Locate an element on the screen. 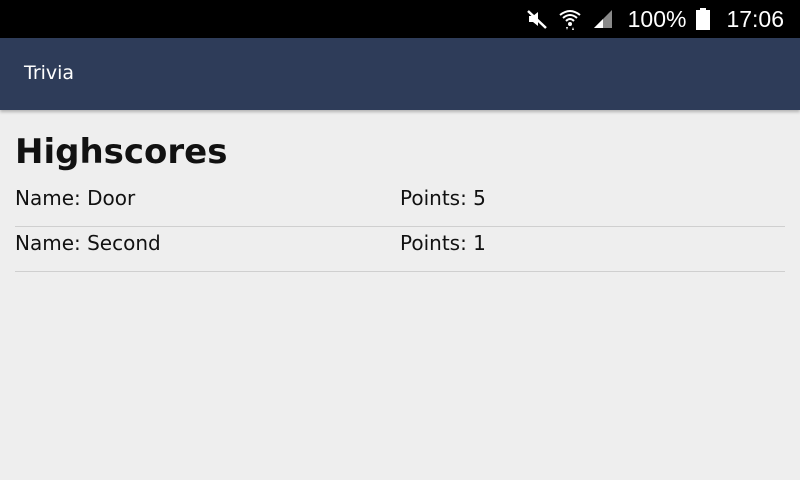  wifi-icon is located at coordinates (570, 19).